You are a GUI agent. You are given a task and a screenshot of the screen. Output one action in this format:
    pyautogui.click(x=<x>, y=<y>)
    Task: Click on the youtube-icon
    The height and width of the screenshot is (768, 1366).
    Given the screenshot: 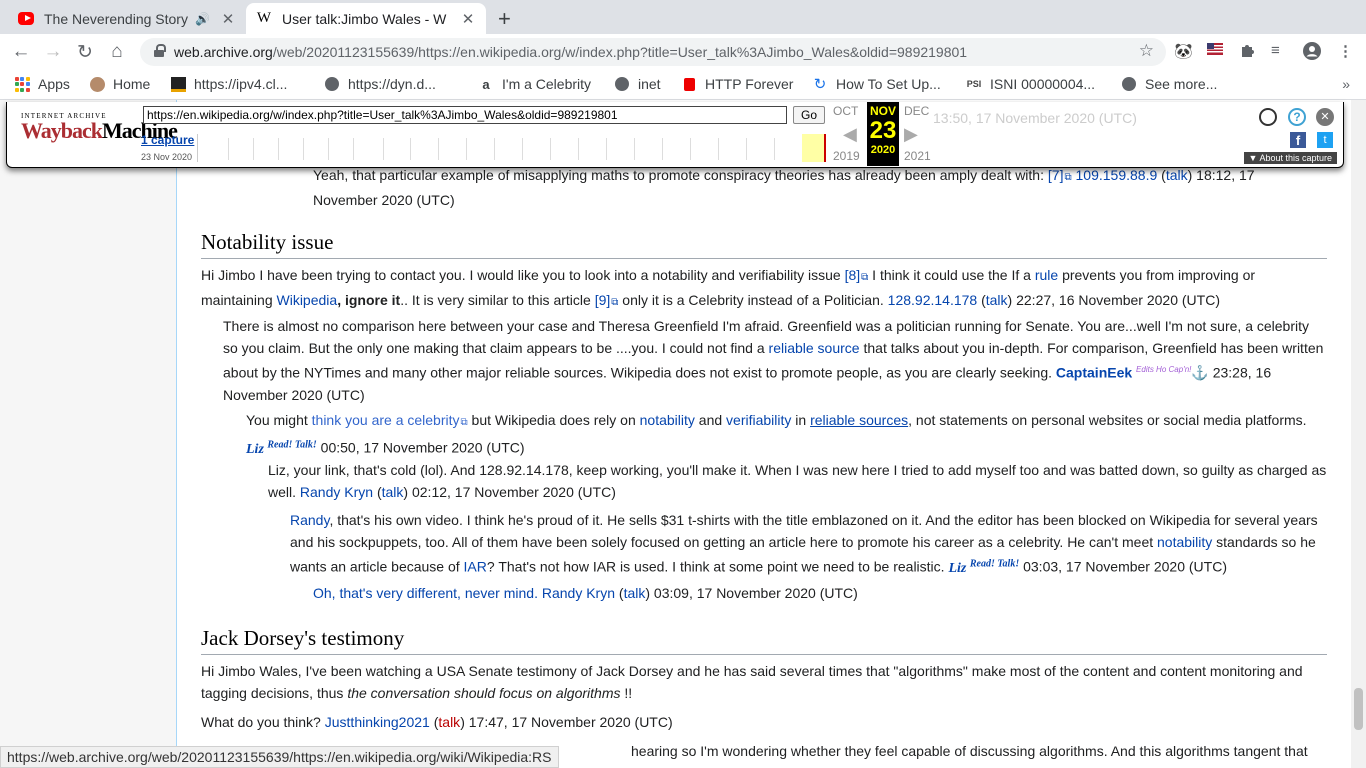 What is the action you would take?
    pyautogui.click(x=26, y=19)
    